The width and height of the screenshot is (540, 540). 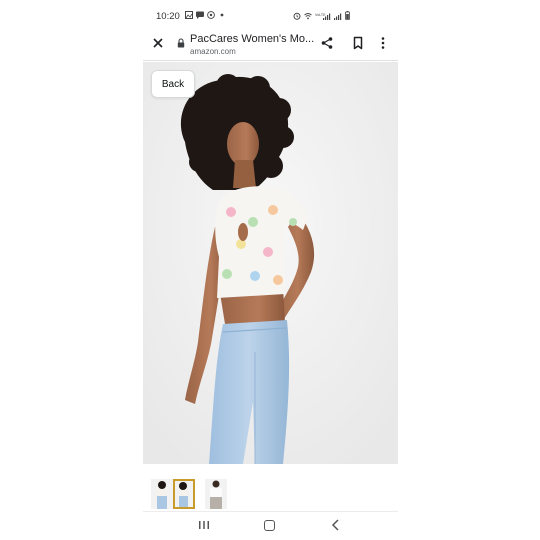 What do you see at coordinates (338, 16) in the screenshot?
I see `signal-icon` at bounding box center [338, 16].